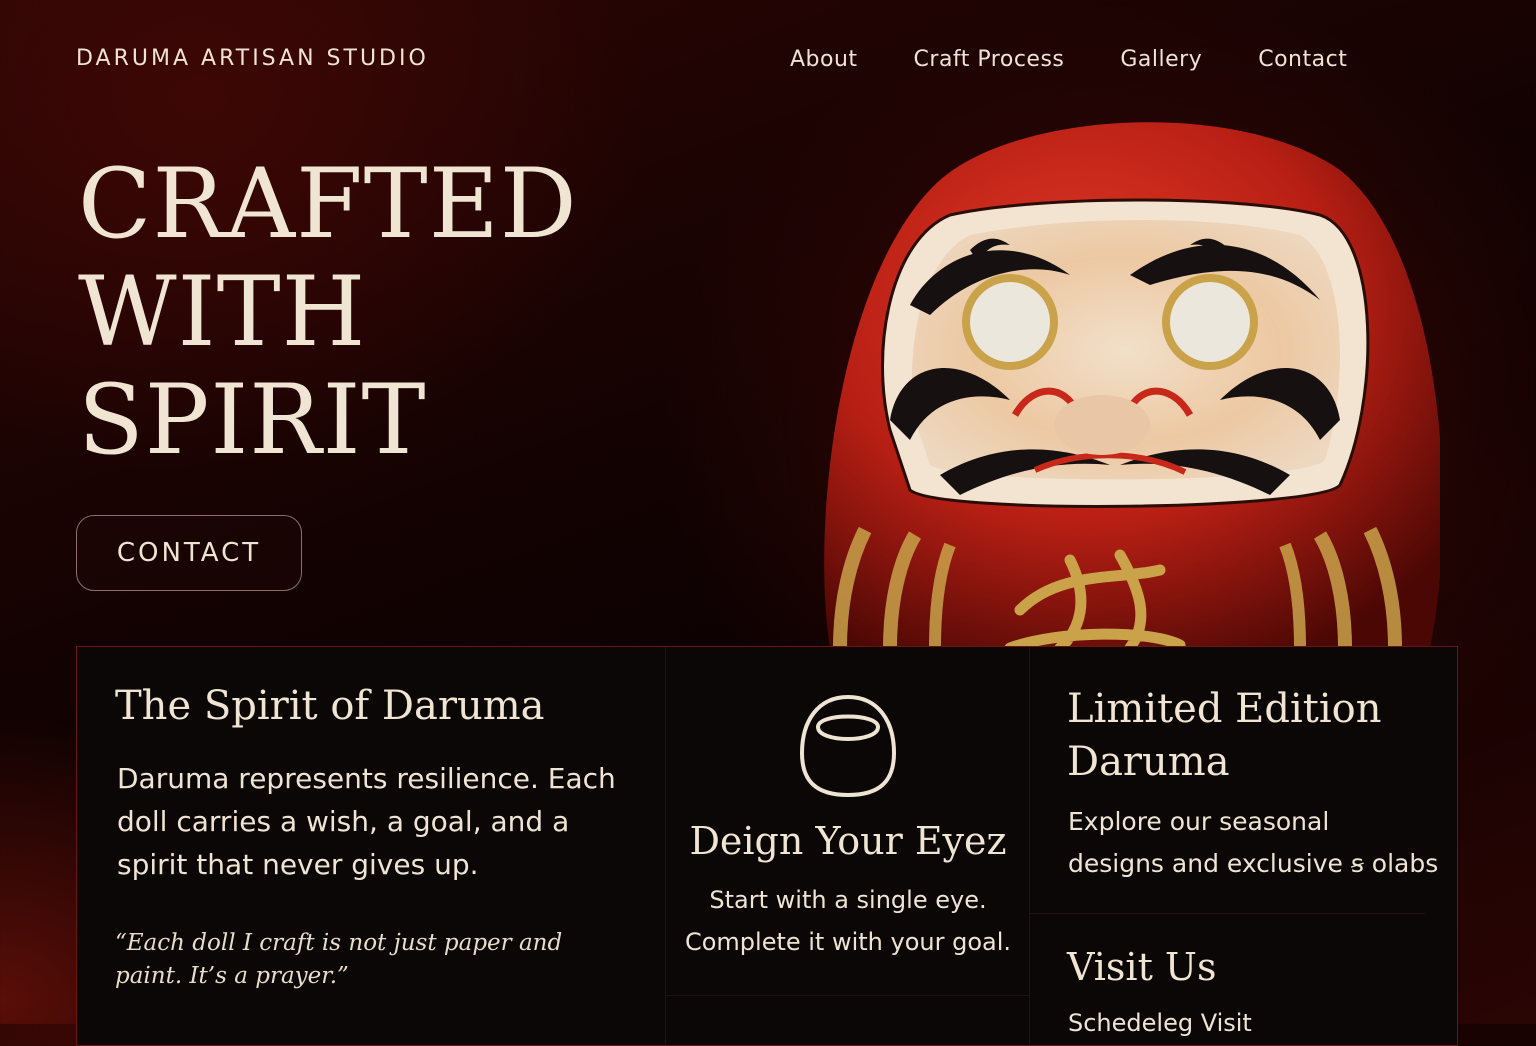  Describe the element at coordinates (1302, 60) in the screenshot. I see `nav-contact: Contact` at that location.